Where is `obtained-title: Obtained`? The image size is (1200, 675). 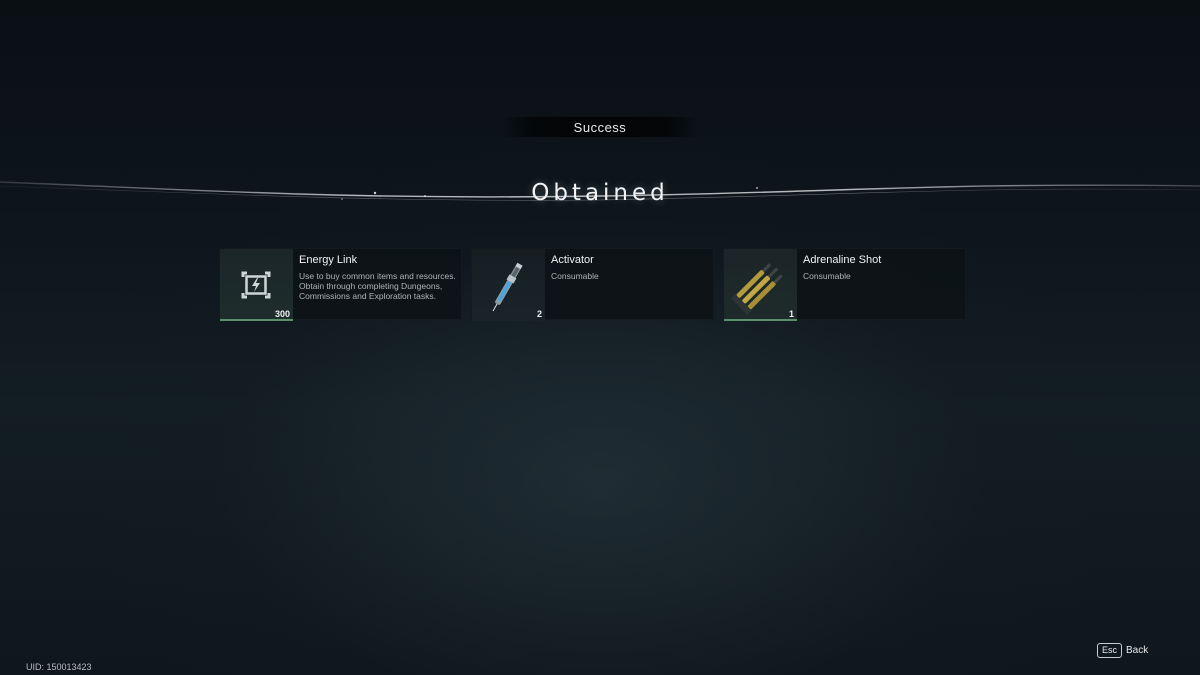 obtained-title: Obtained is located at coordinates (600, 193).